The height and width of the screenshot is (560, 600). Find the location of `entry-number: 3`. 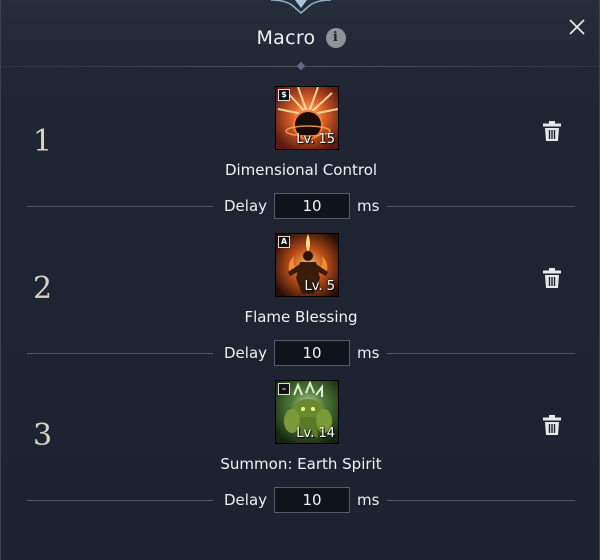

entry-number: 3 is located at coordinates (43, 435).